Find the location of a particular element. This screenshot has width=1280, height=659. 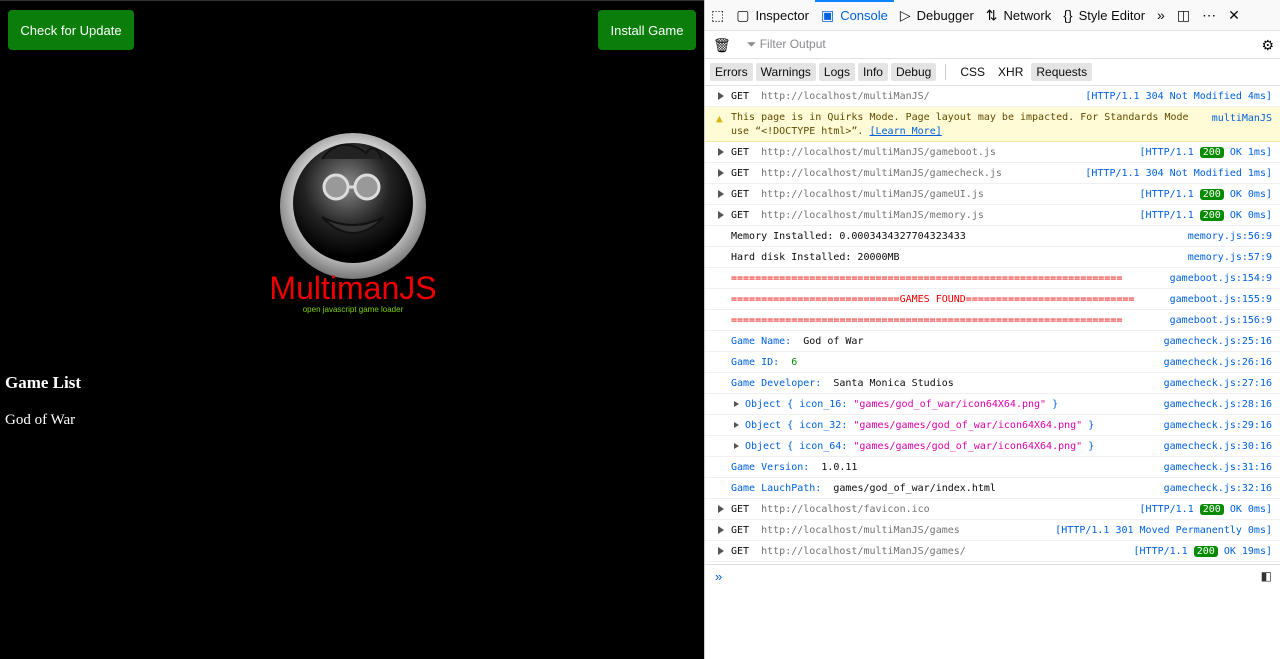

request-url: http://localhost/multiManJS/games is located at coordinates (860, 530).